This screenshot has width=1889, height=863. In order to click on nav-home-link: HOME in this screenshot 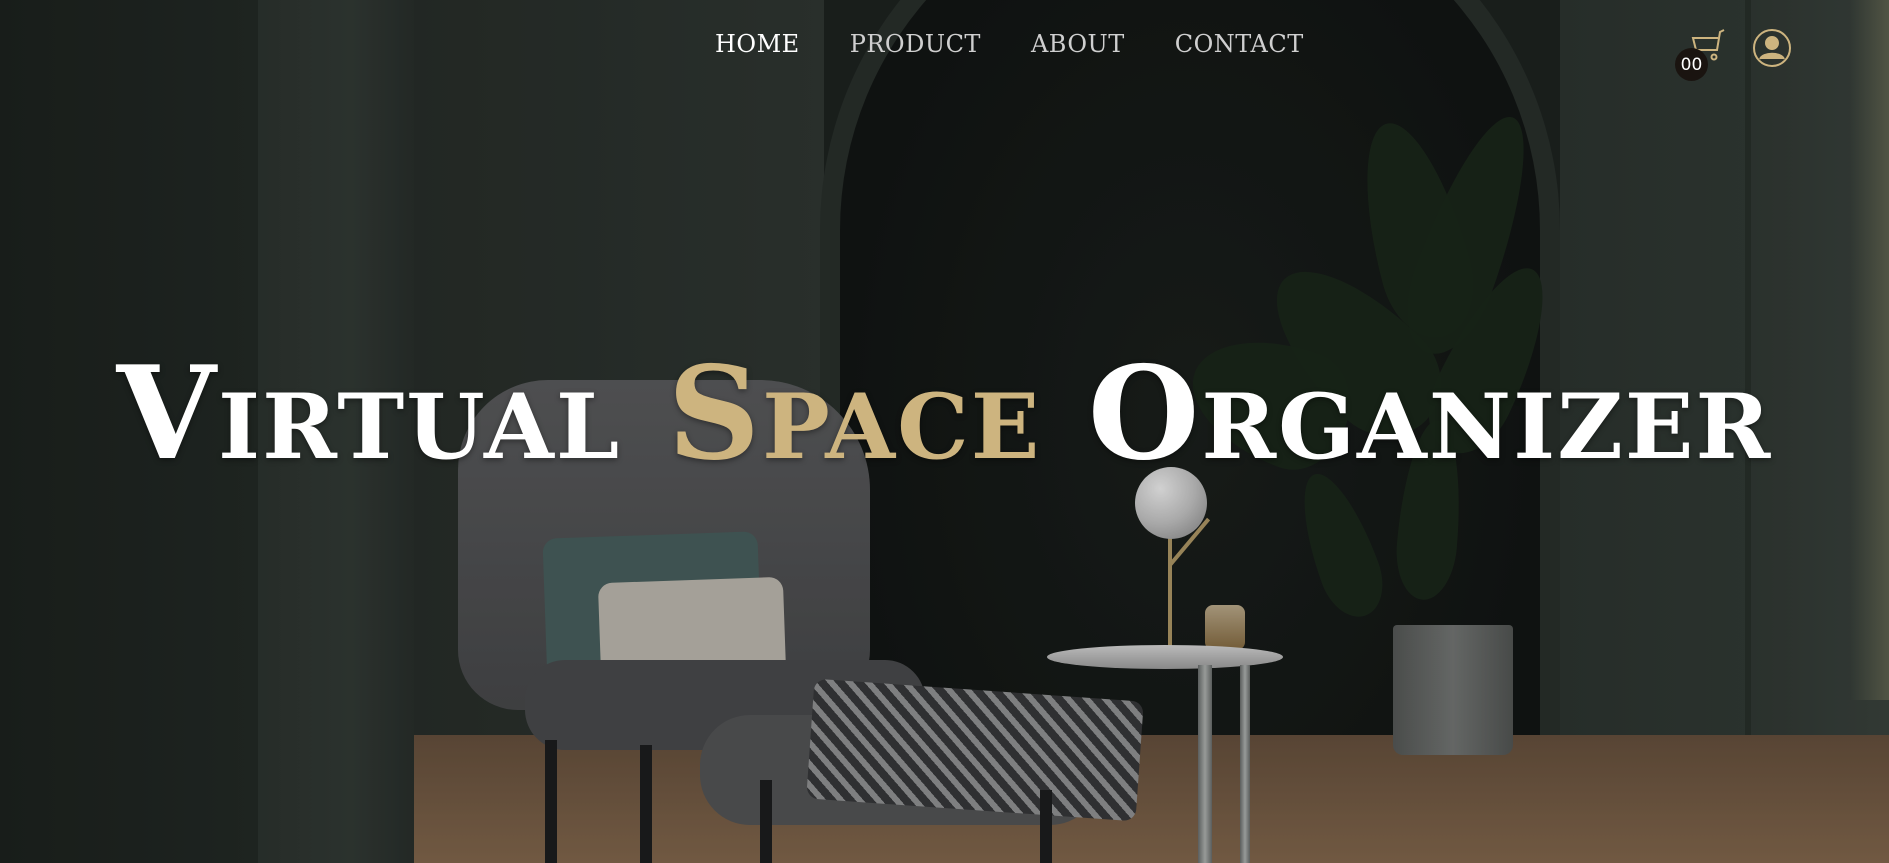, I will do `click(757, 44)`.